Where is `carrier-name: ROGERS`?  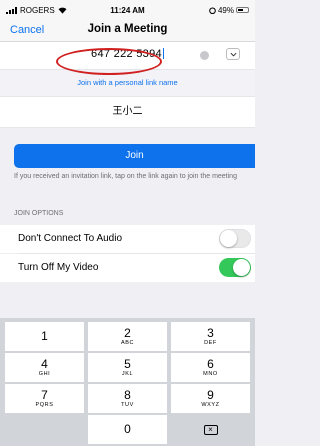
carrier-name: ROGERS is located at coordinates (37, 10).